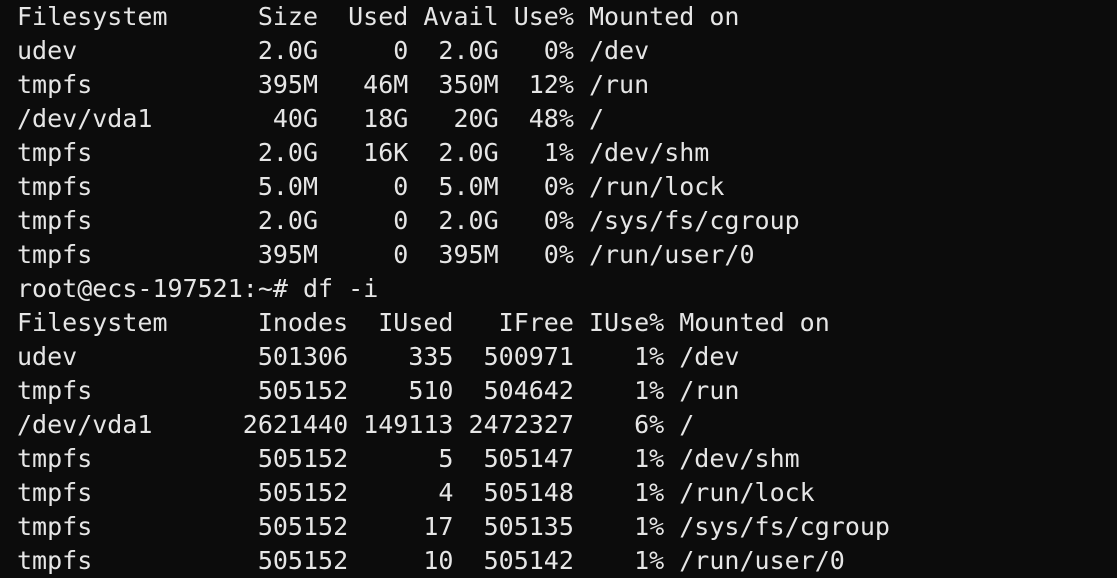  Describe the element at coordinates (567, 289) in the screenshot. I see `command-line: root@ecs-197521:~# df -i` at that location.